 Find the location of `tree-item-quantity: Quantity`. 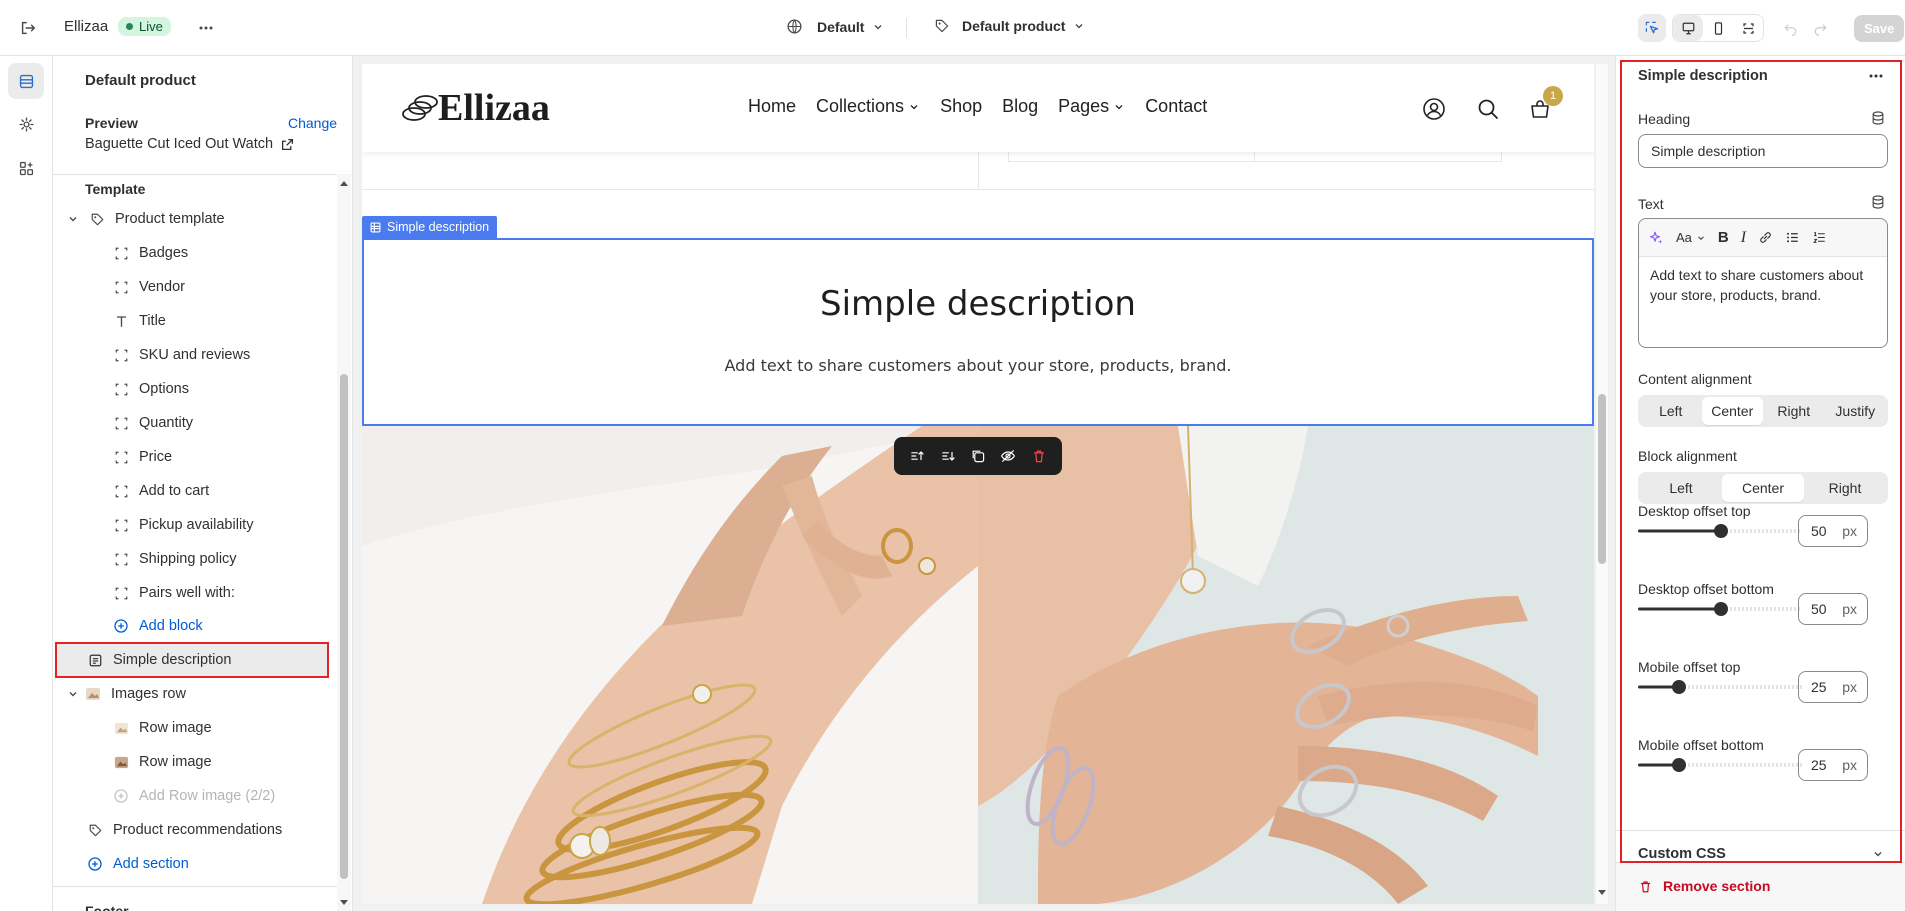

tree-item-quantity: Quantity is located at coordinates (231, 423).